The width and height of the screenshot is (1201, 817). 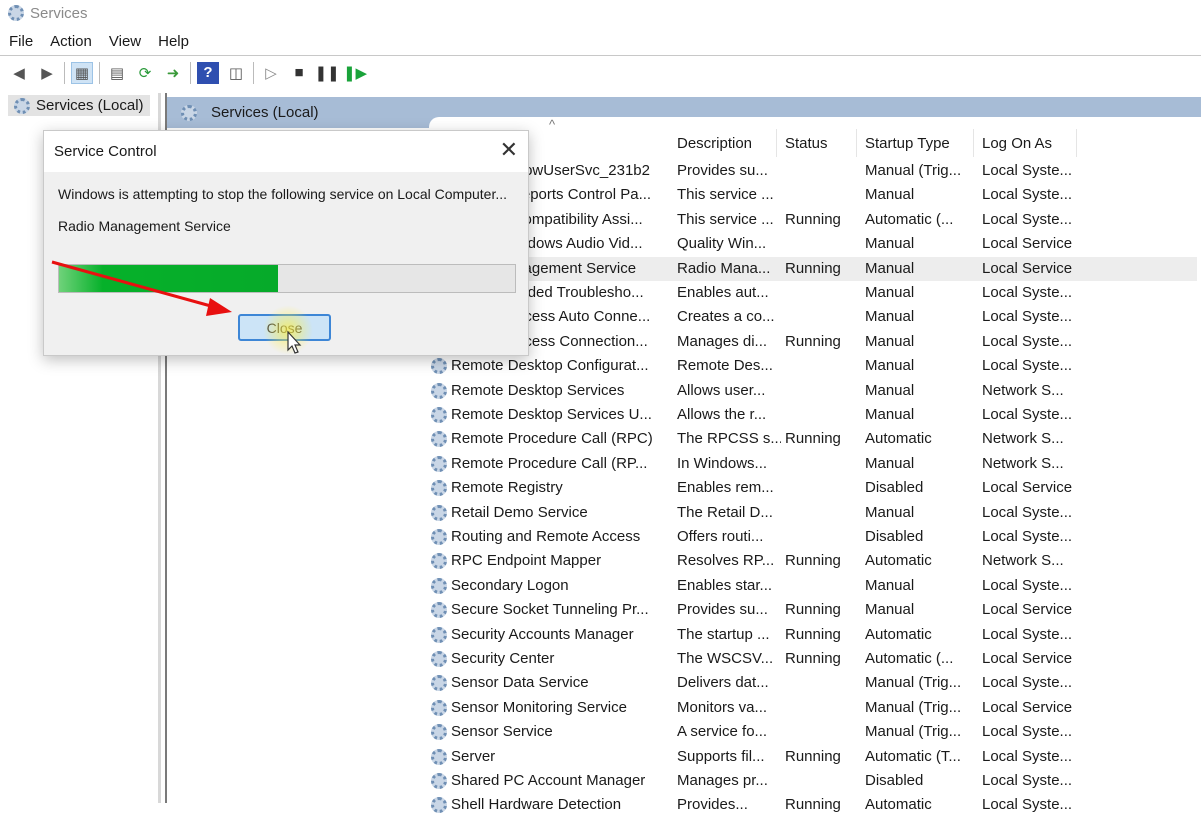 I want to click on mouse-cursor-icon, so click(x=294, y=342).